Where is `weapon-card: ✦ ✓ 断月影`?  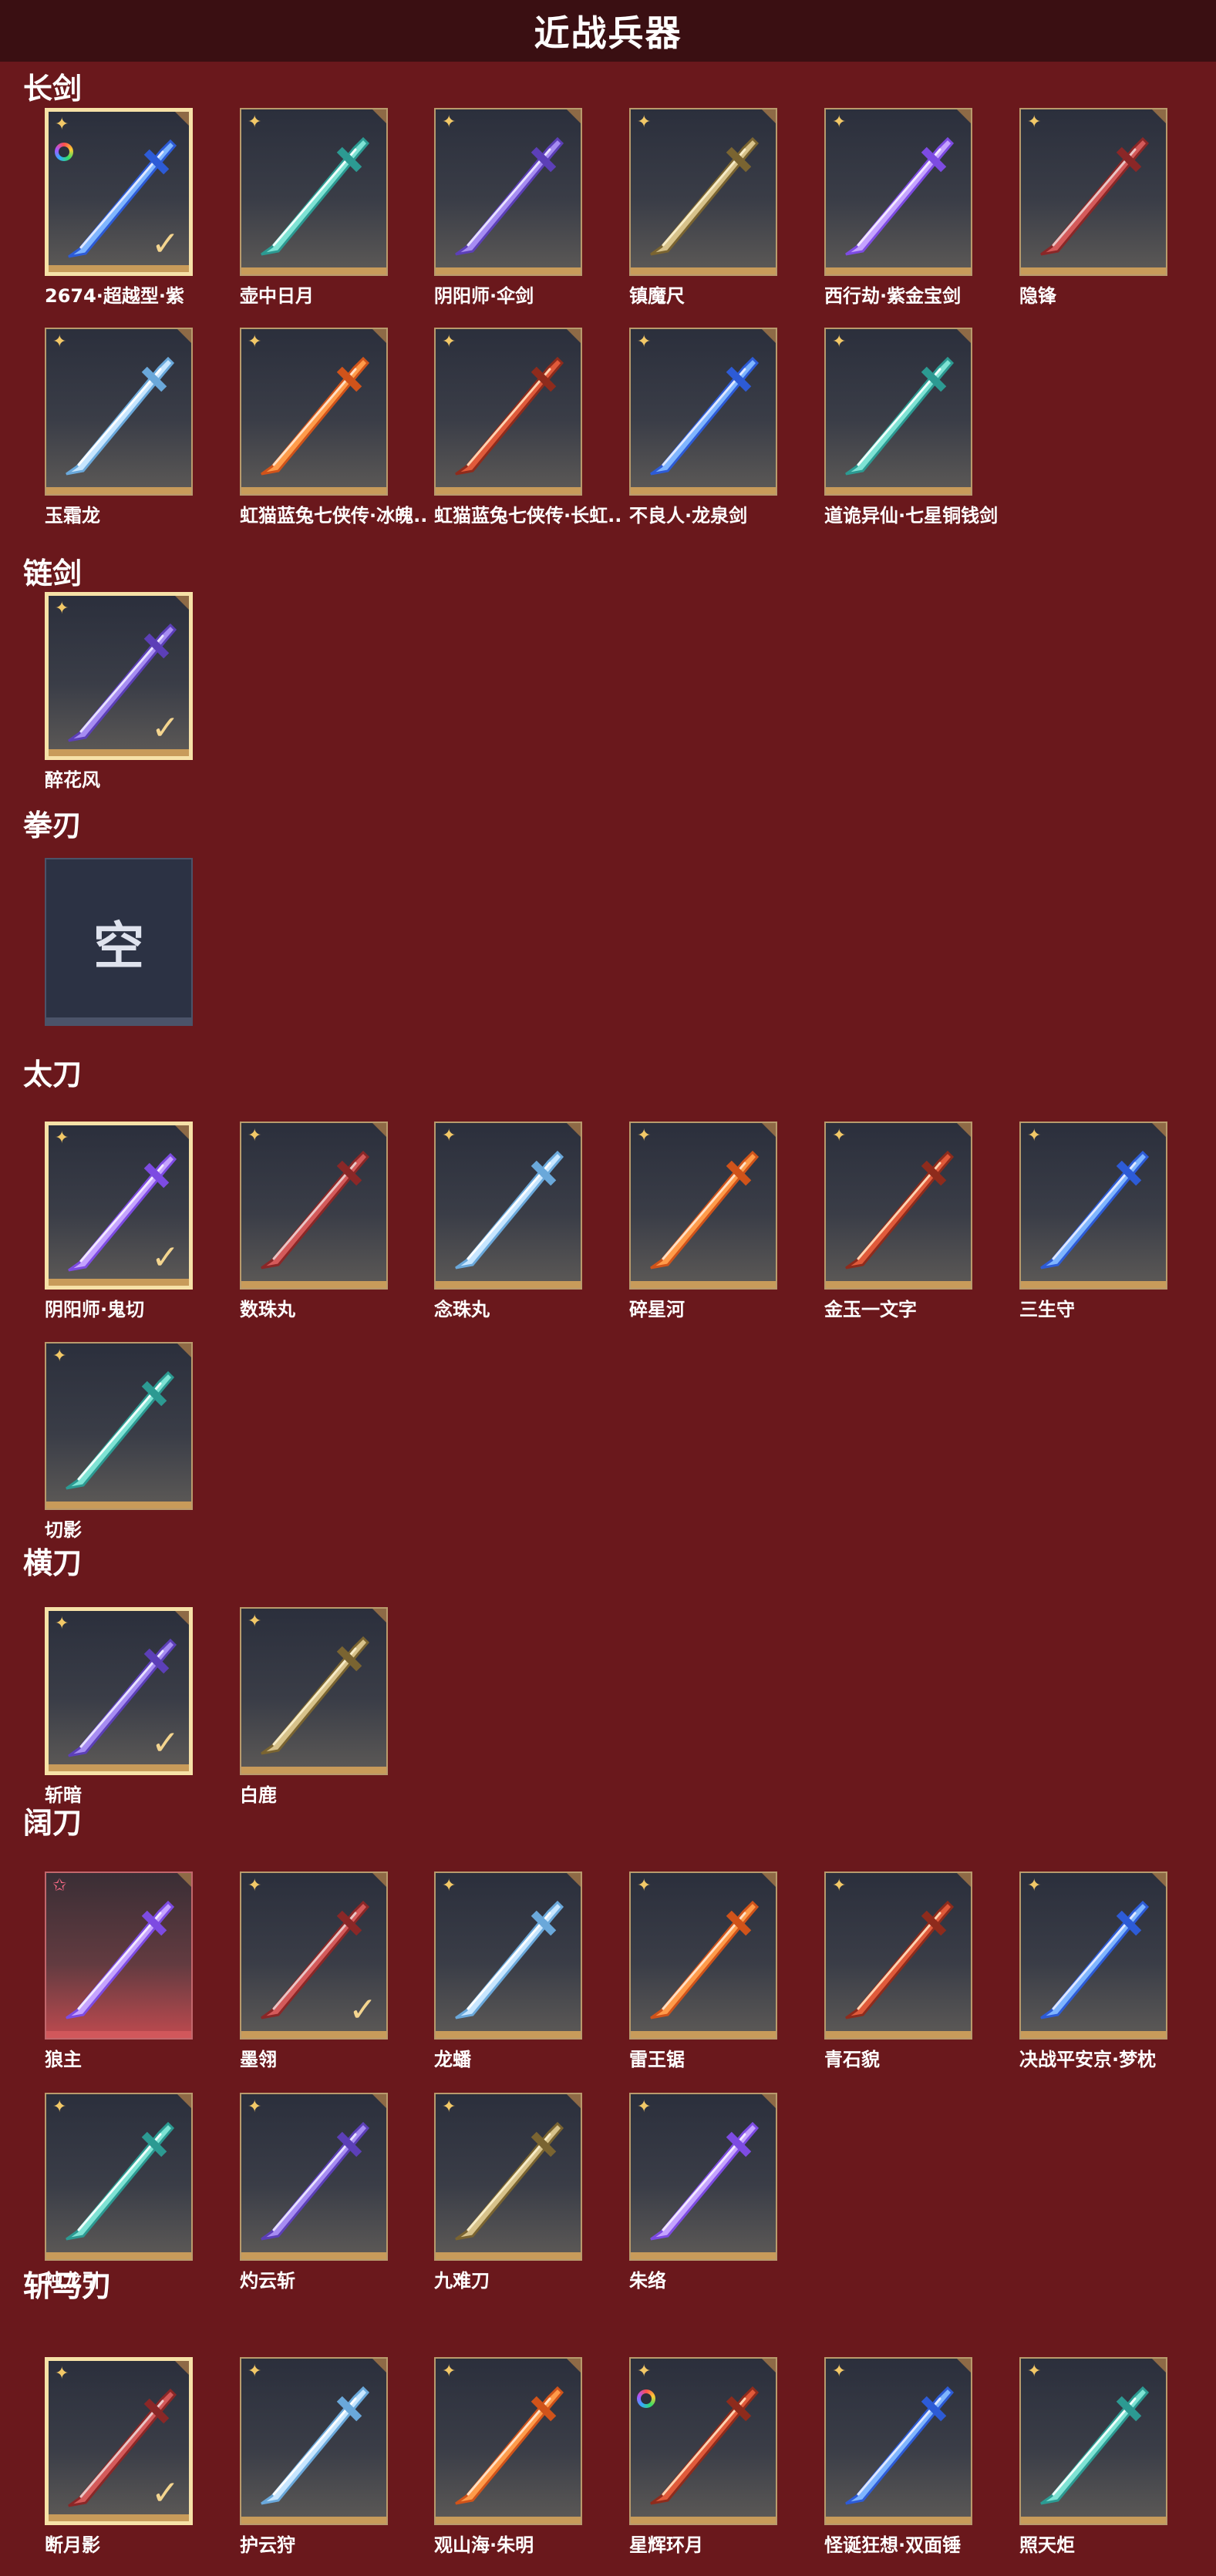
weapon-card: ✦ ✓ 断月影 is located at coordinates (119, 2456).